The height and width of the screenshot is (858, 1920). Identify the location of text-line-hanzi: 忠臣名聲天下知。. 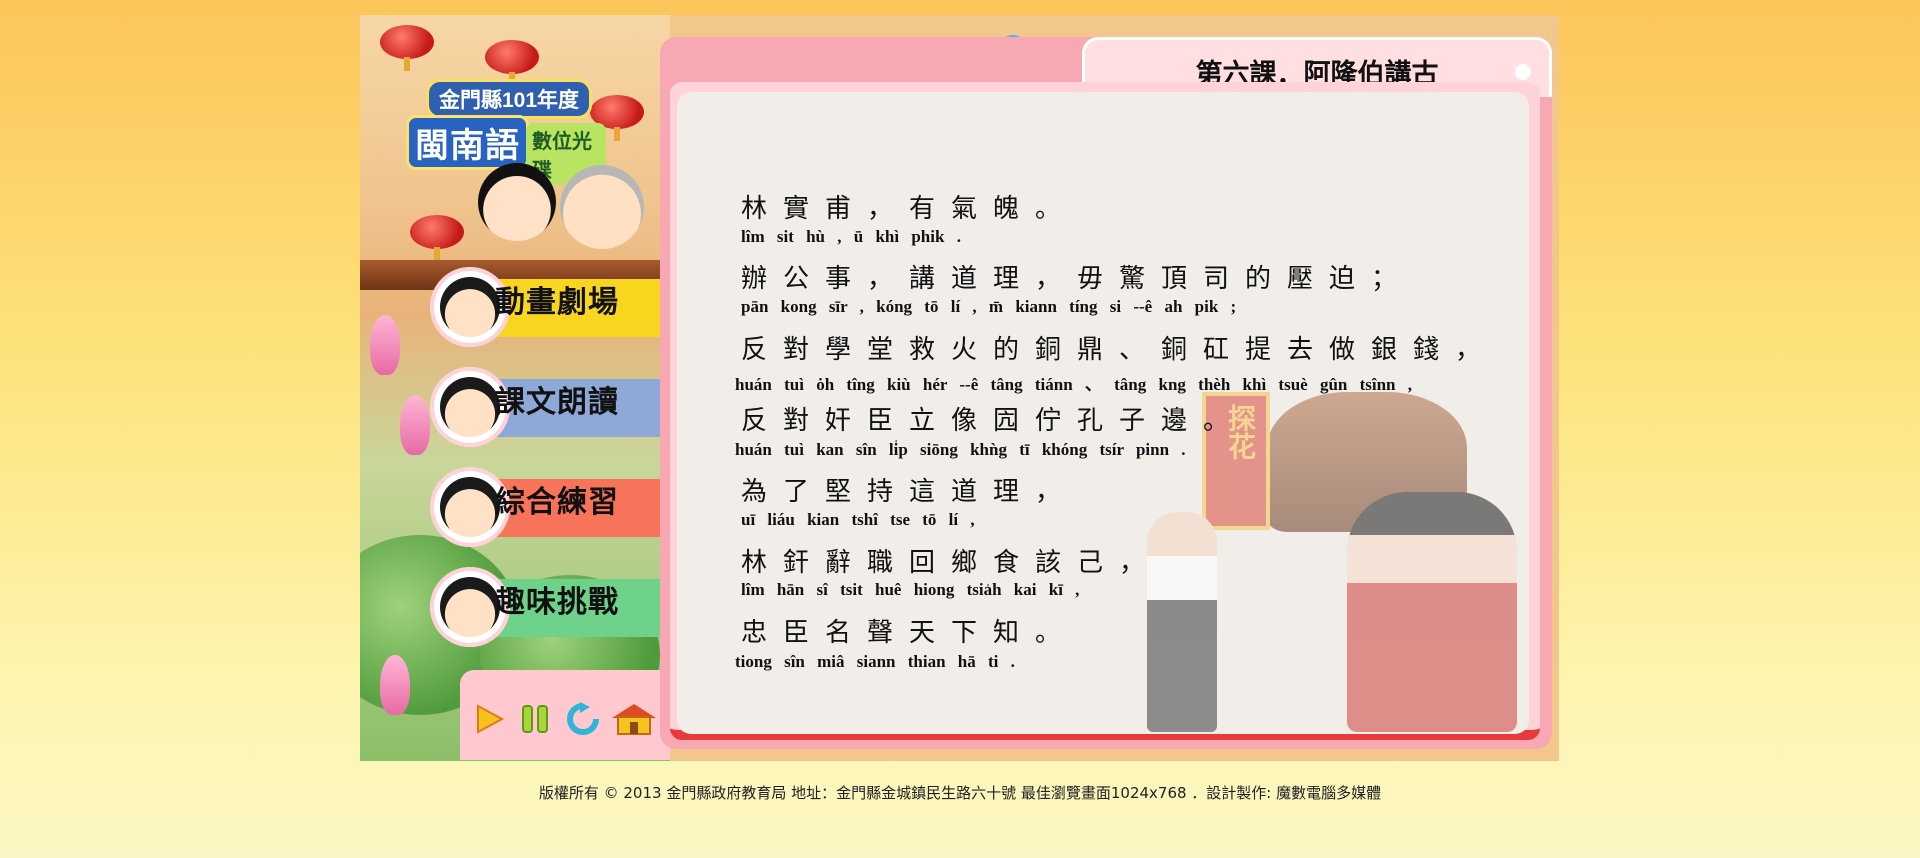
(909, 633).